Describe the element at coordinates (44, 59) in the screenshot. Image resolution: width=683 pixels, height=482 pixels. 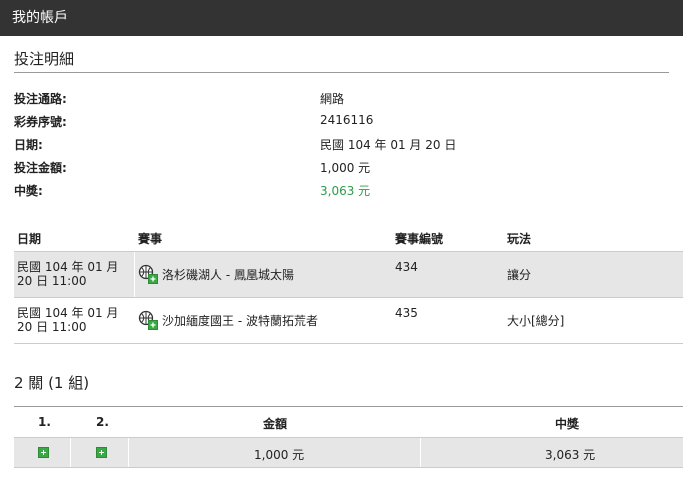
I see `details-title: 投注明細` at that location.